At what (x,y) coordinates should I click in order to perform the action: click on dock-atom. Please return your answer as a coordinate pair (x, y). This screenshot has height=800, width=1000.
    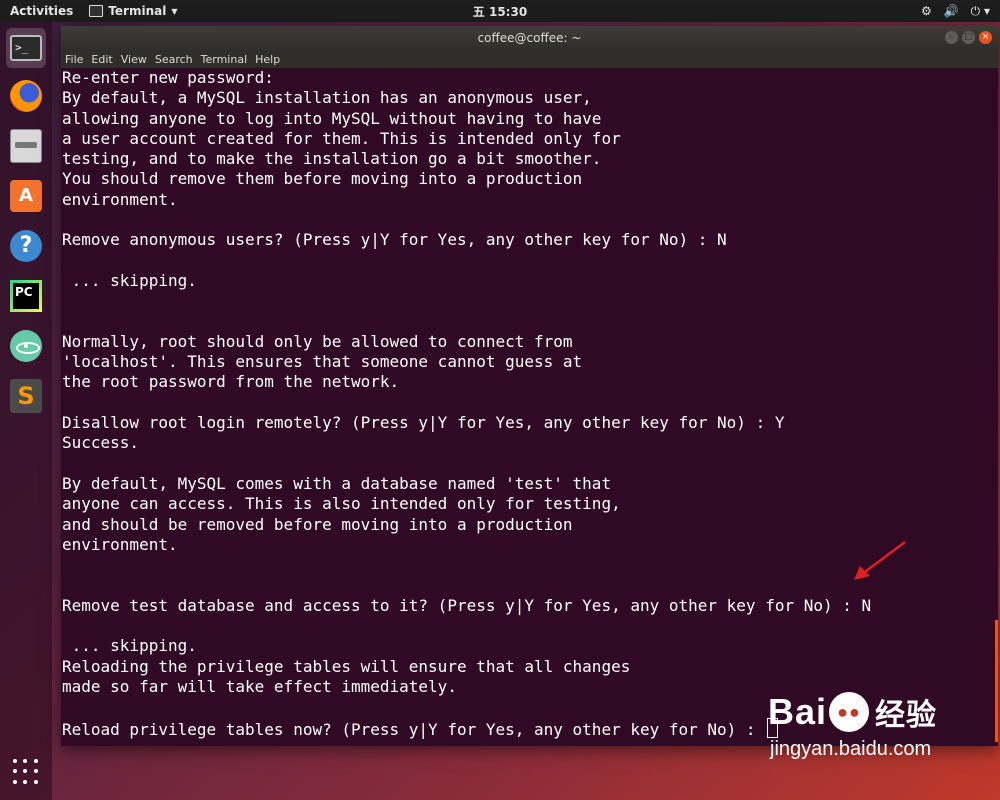
    Looking at the image, I should click on (26, 346).